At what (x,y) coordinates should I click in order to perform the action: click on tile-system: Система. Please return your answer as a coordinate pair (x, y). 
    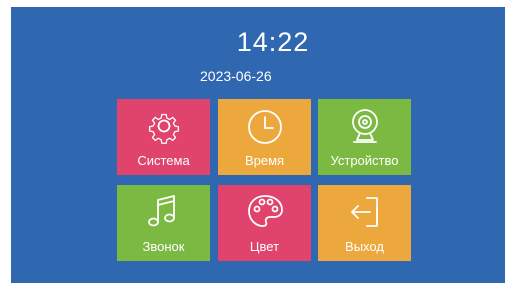
    Looking at the image, I should click on (163, 137).